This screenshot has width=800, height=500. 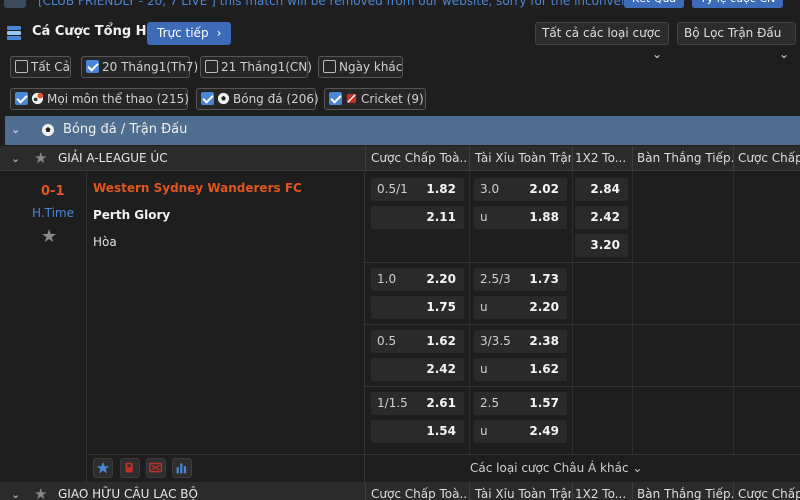 I want to click on section-header: ⌄ Bóng đá / Trận Đấu, so click(x=402, y=130).